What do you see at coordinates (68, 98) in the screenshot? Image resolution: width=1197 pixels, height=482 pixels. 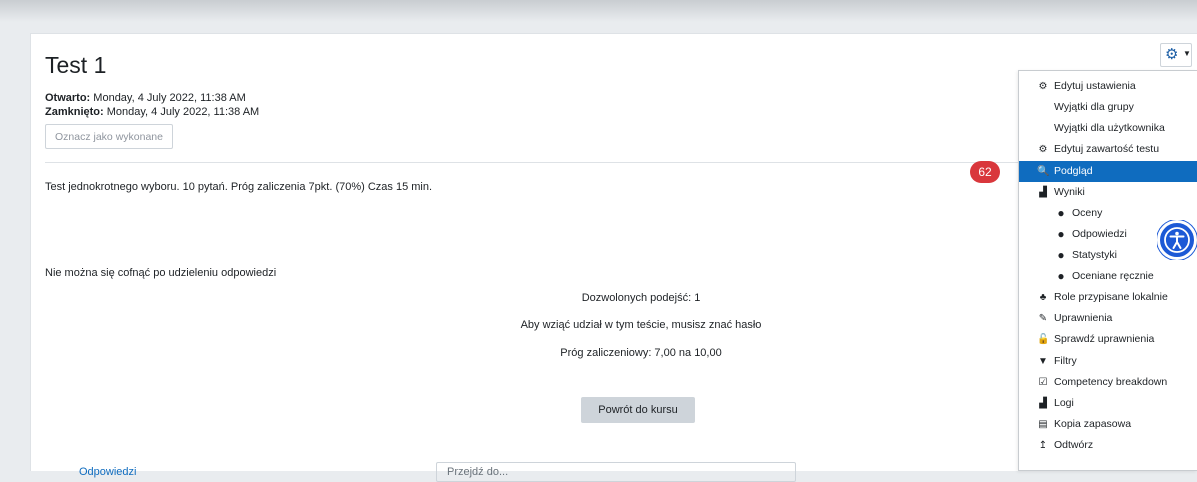 I see `opened-label: Otwarto:` at bounding box center [68, 98].